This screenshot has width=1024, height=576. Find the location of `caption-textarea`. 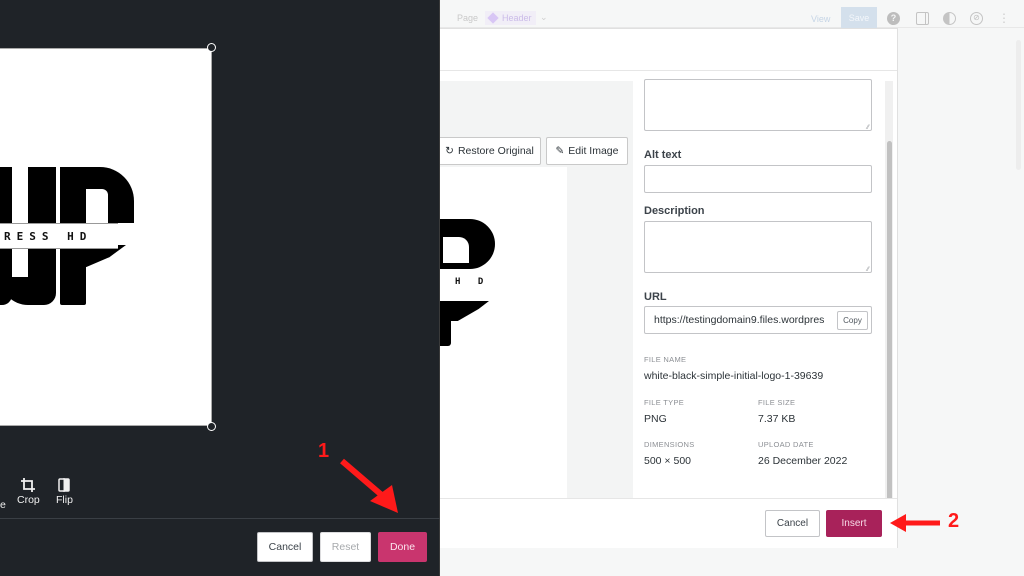

caption-textarea is located at coordinates (758, 105).